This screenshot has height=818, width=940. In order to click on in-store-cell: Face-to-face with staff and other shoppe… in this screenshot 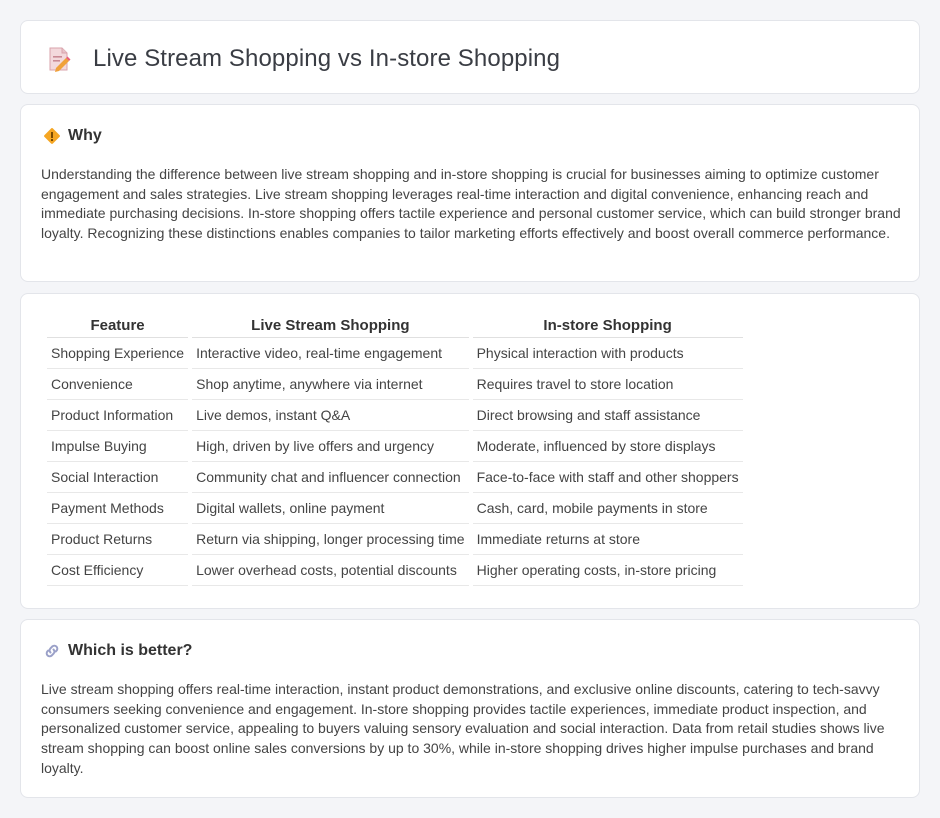, I will do `click(607, 477)`.